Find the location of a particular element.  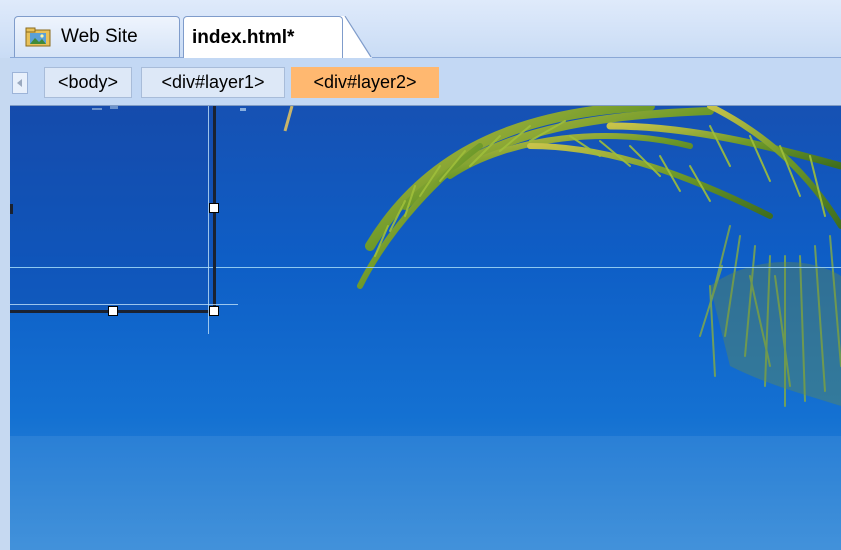

tab-edge is located at coordinates (356, 37).